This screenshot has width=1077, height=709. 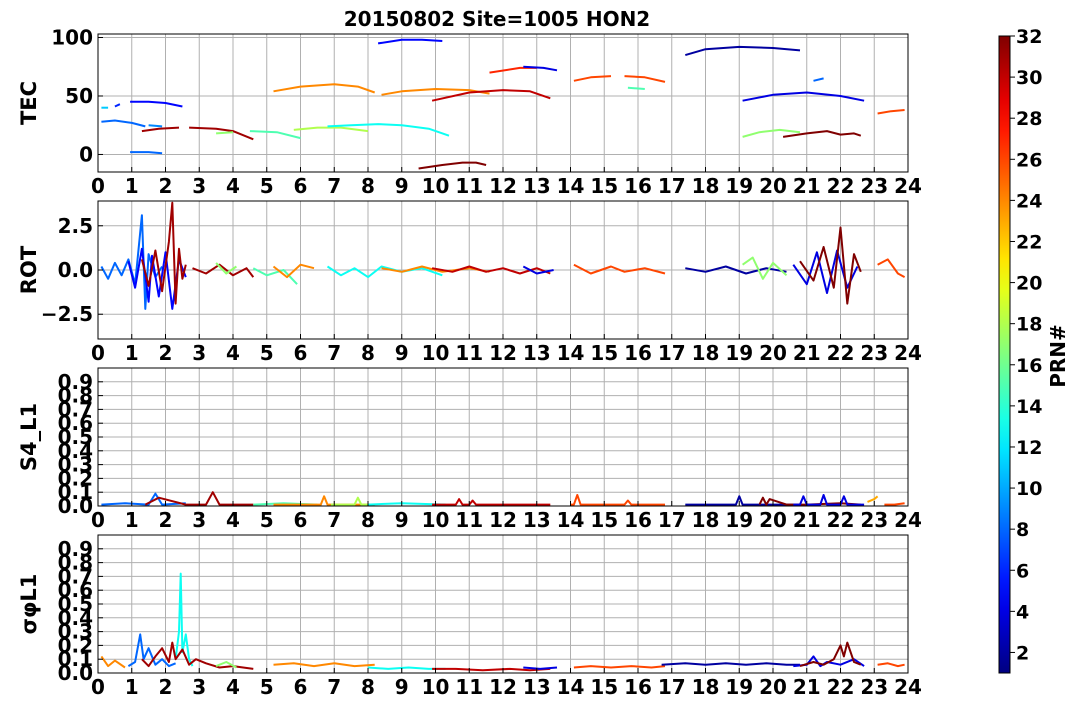 I want to click on colorbar-tick-label: 8, so click(x=1022, y=530).